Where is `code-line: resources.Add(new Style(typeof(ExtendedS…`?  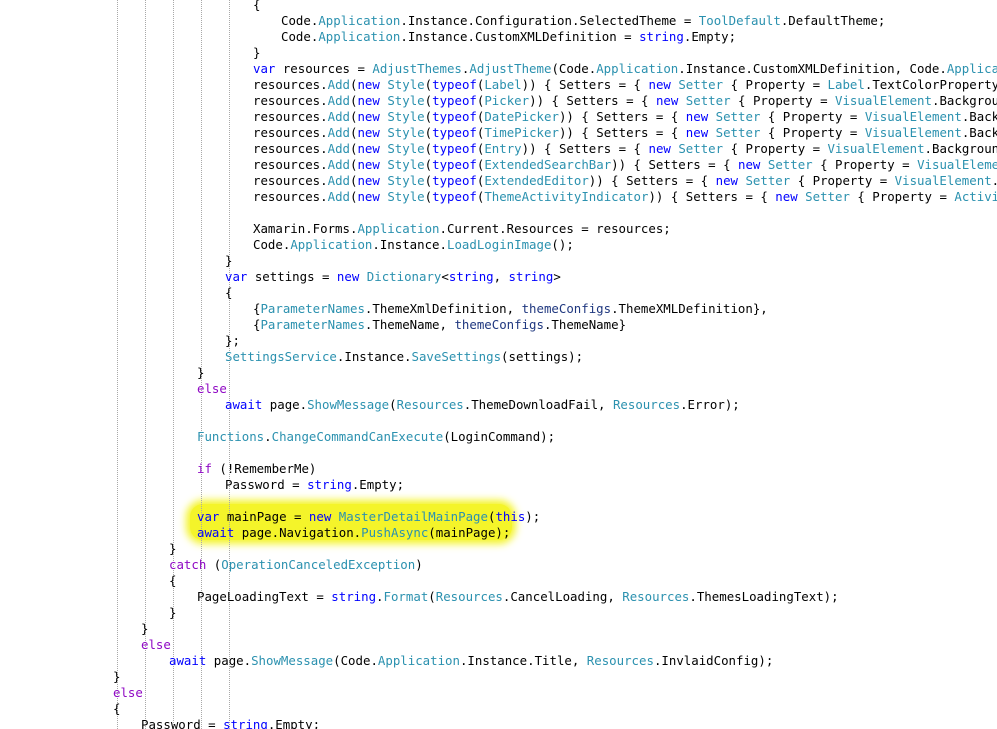 code-line: resources.Add(new Style(typeof(ExtendedS… is located at coordinates (625, 165).